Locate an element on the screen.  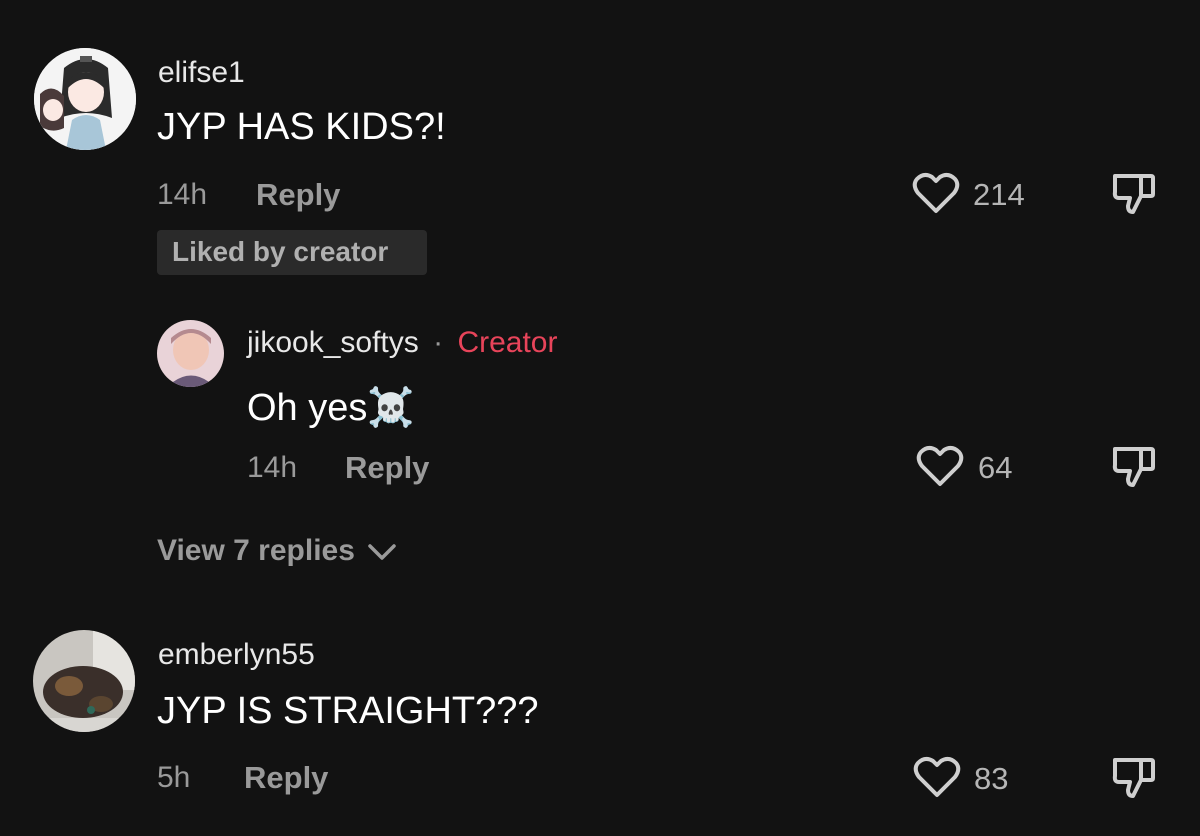
view-replies-button: View 7 replies is located at coordinates (277, 551).